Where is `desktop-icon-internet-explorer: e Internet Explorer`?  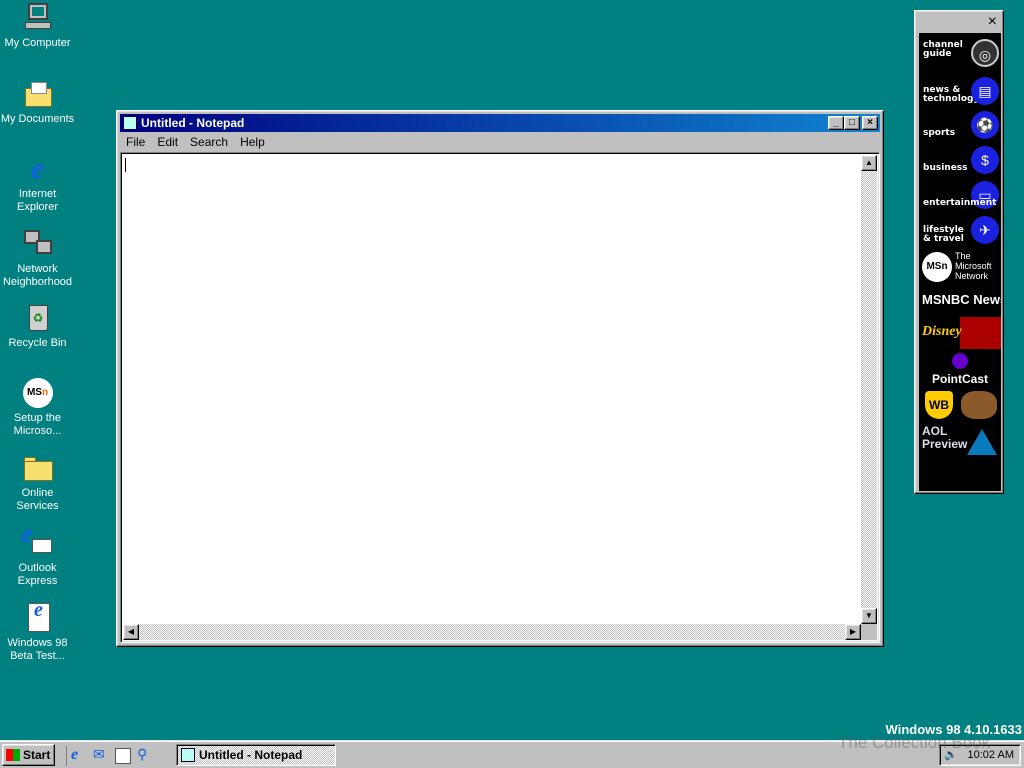 desktop-icon-internet-explorer: e Internet Explorer is located at coordinates (37, 183).